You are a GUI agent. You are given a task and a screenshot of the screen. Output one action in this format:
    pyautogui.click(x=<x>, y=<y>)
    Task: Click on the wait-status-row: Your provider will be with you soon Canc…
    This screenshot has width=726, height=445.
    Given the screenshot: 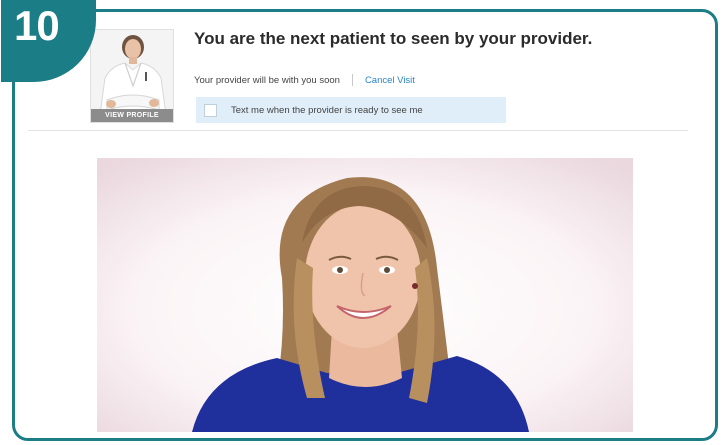 What is the action you would take?
    pyautogui.click(x=304, y=80)
    